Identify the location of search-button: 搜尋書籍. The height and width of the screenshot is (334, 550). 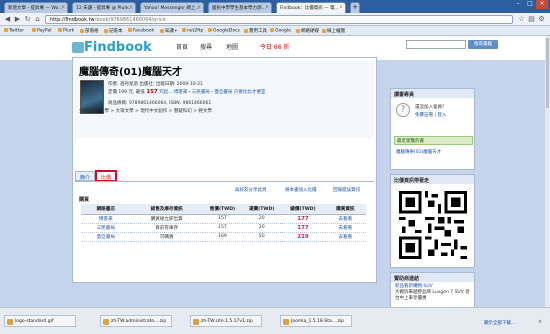
(483, 44).